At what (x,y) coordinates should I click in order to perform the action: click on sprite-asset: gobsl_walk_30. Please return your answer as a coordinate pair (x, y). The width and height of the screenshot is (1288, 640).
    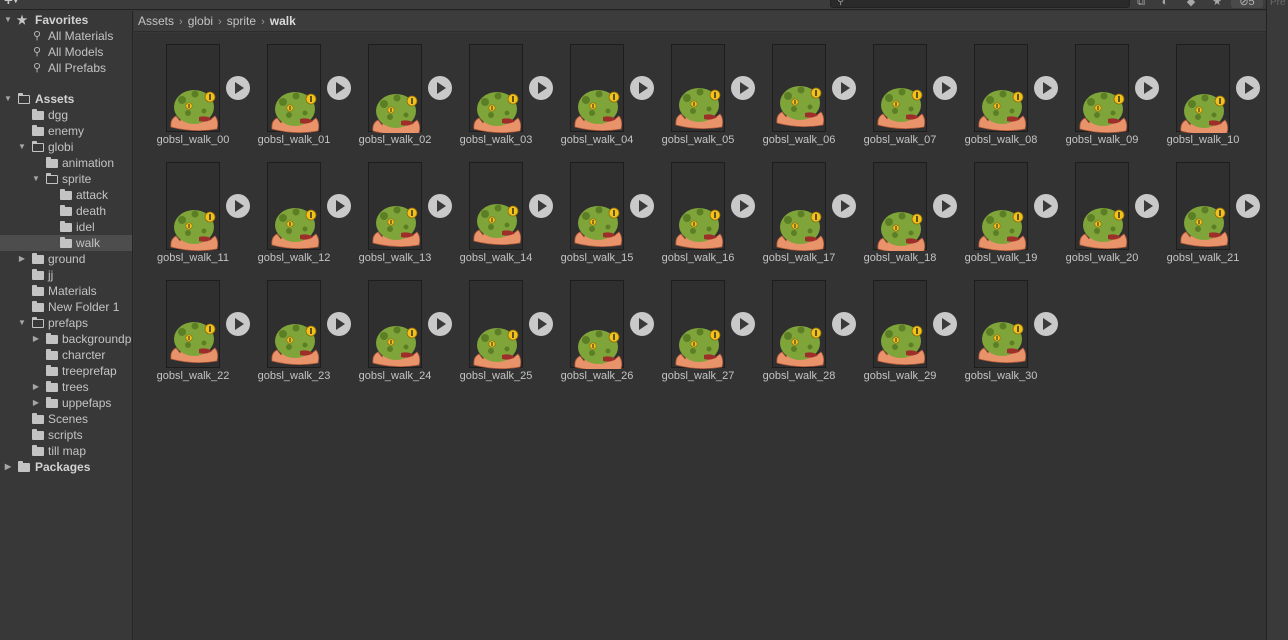
    Looking at the image, I should click on (1000, 335).